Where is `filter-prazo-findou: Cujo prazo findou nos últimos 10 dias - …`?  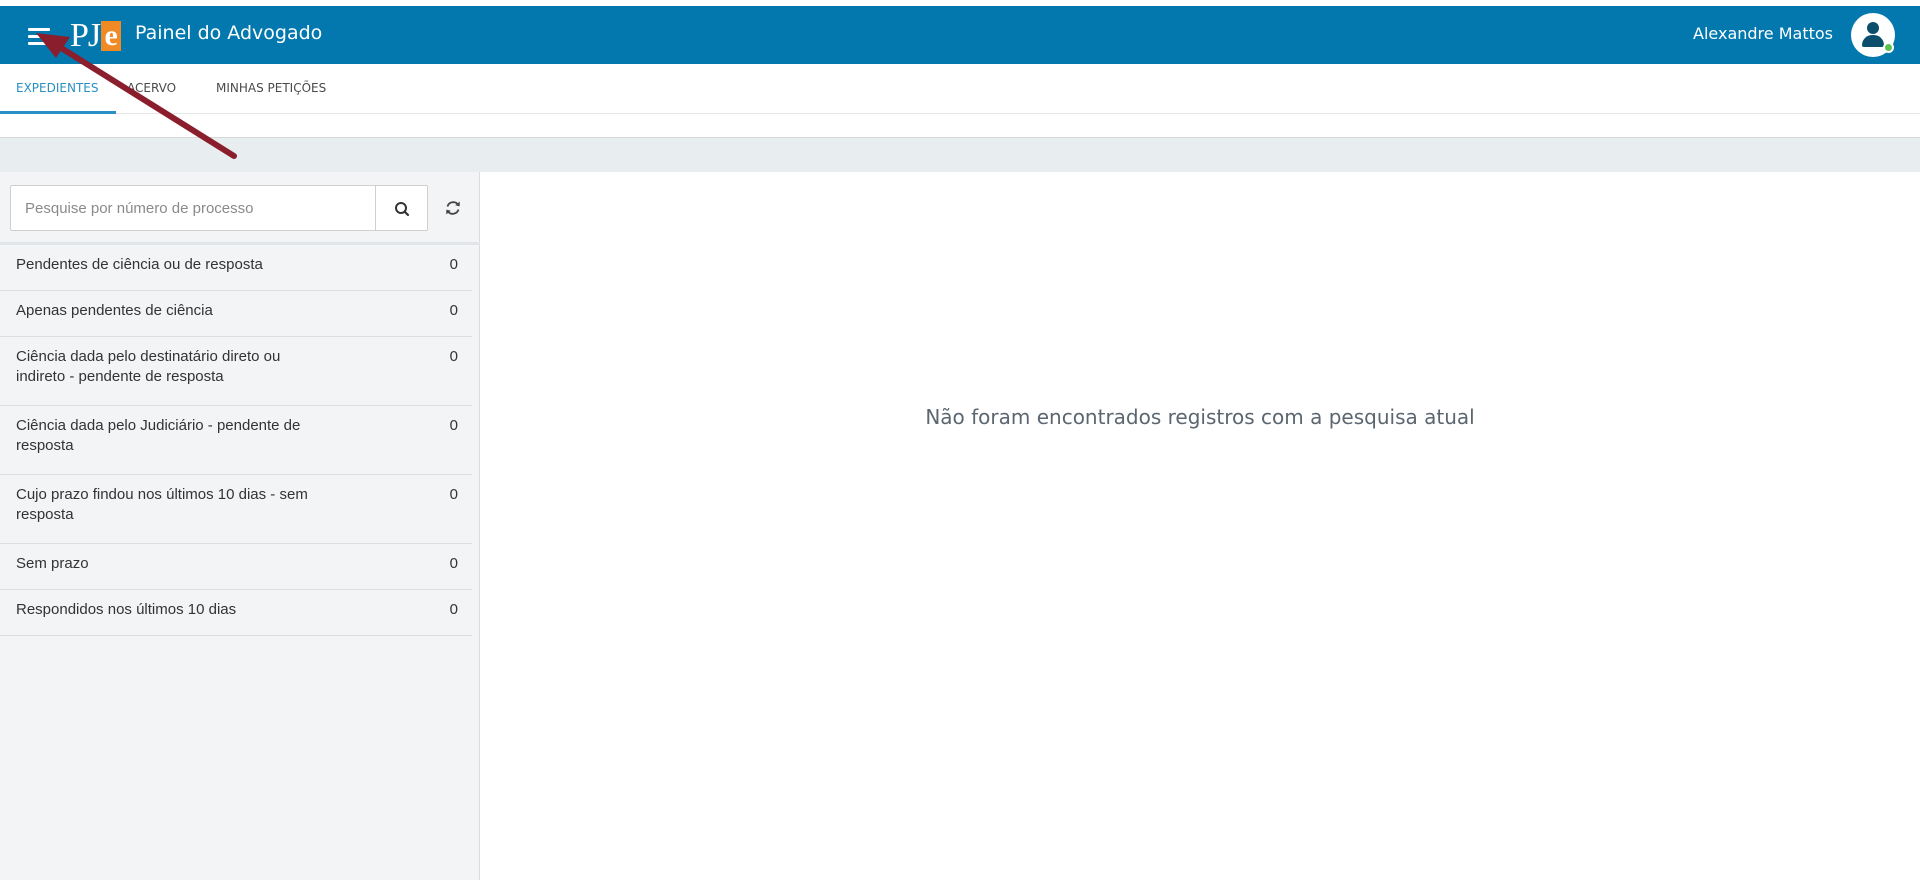
filter-prazo-findou: Cujo prazo findou nos últimos 10 dias - … is located at coordinates (236, 509).